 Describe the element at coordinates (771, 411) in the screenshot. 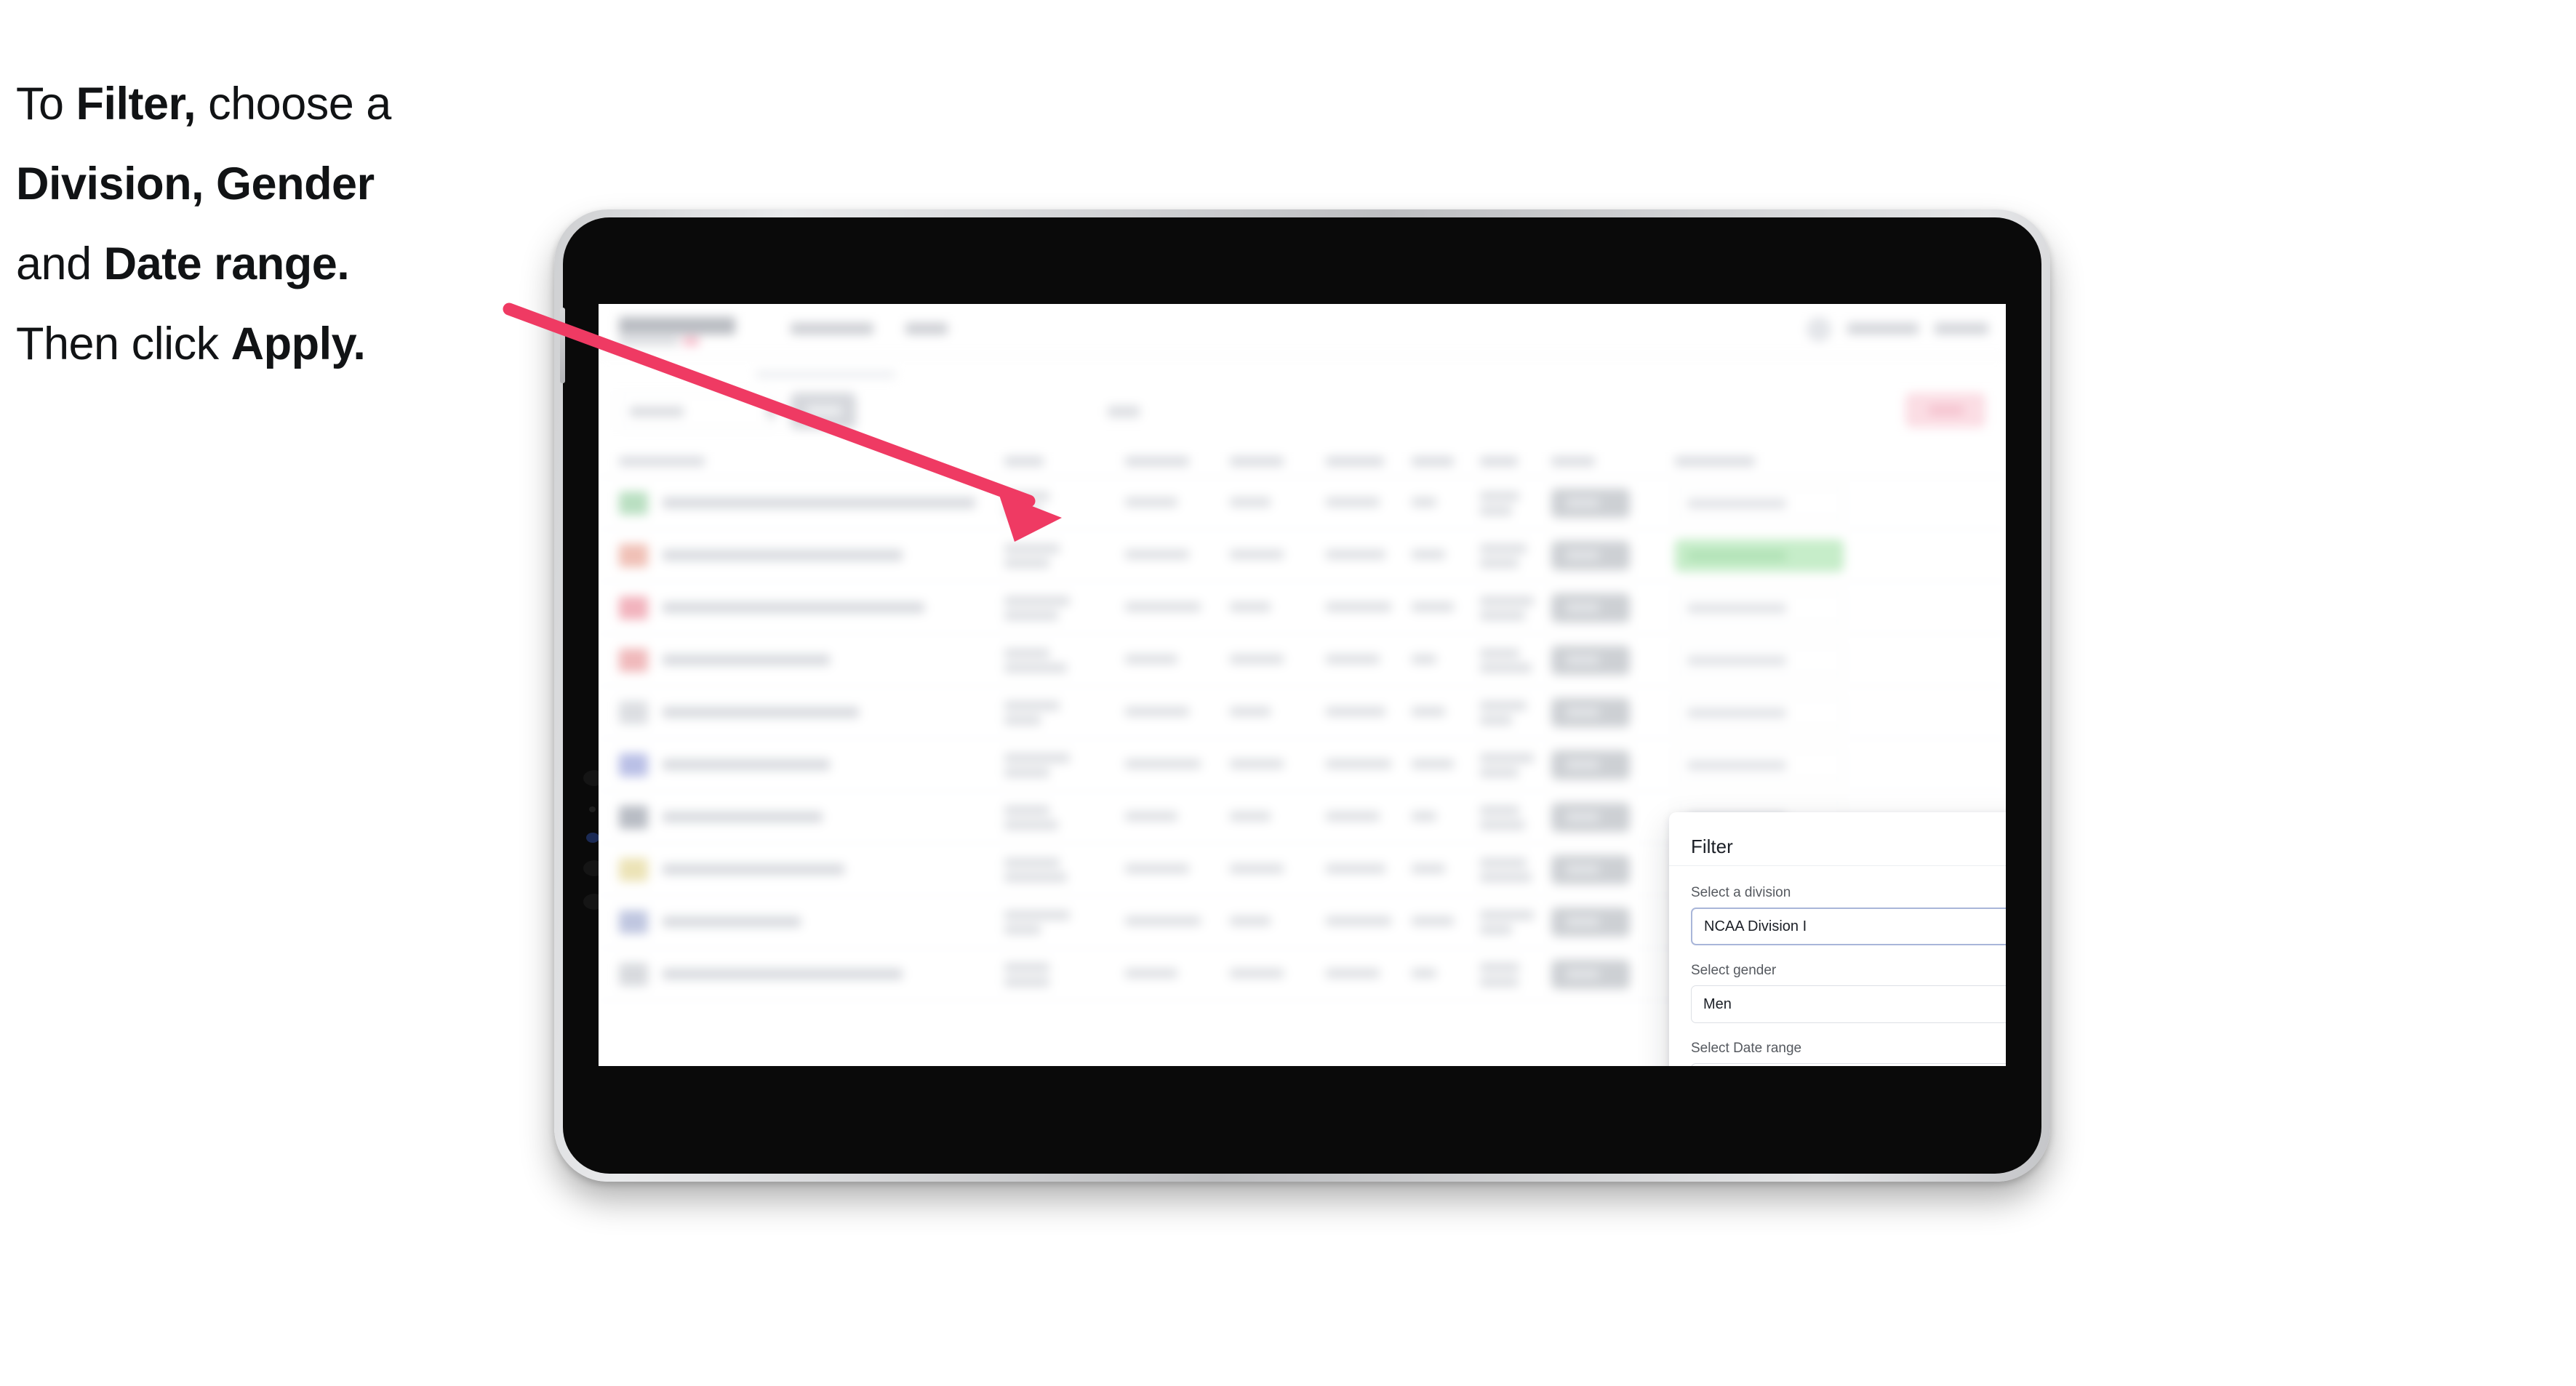

I see `chevron-down-icon` at that location.